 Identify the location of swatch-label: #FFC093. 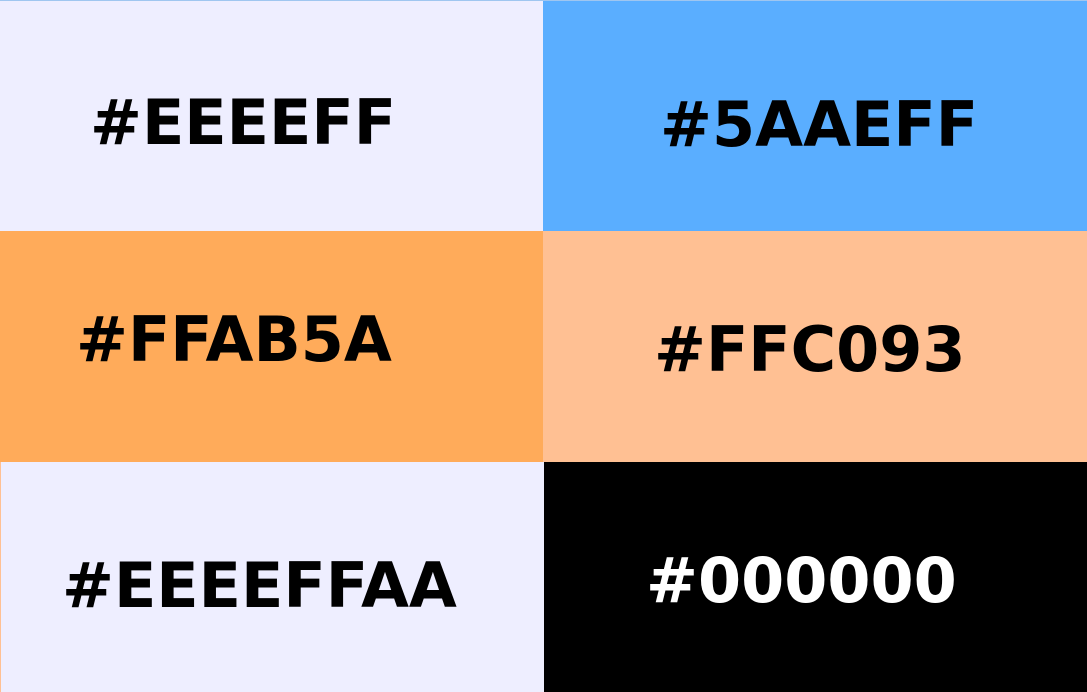
(810, 349).